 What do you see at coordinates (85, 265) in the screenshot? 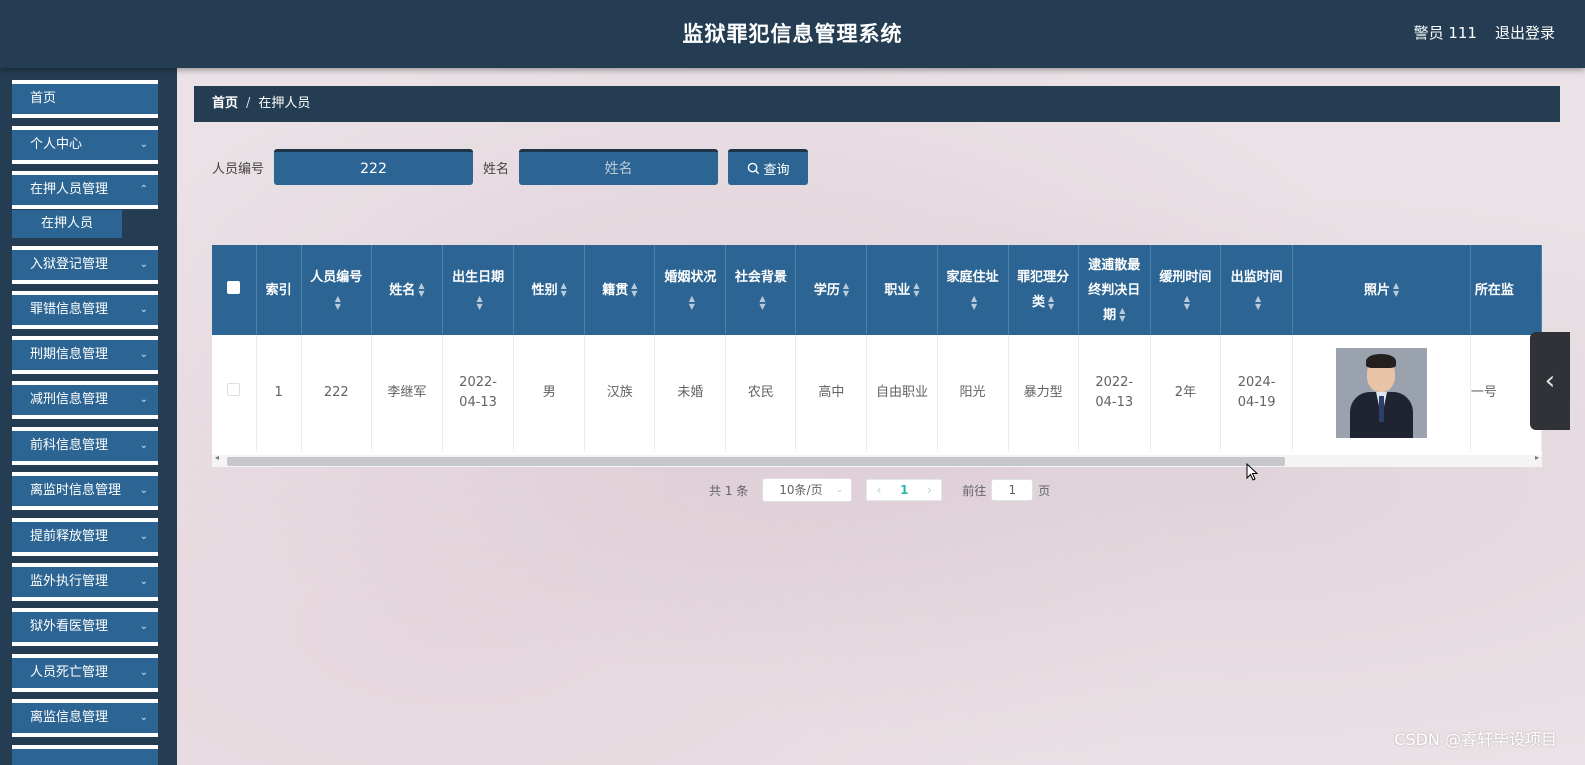
I see `sidebar-item-admission: 入狱登记管理 ⌄` at bounding box center [85, 265].